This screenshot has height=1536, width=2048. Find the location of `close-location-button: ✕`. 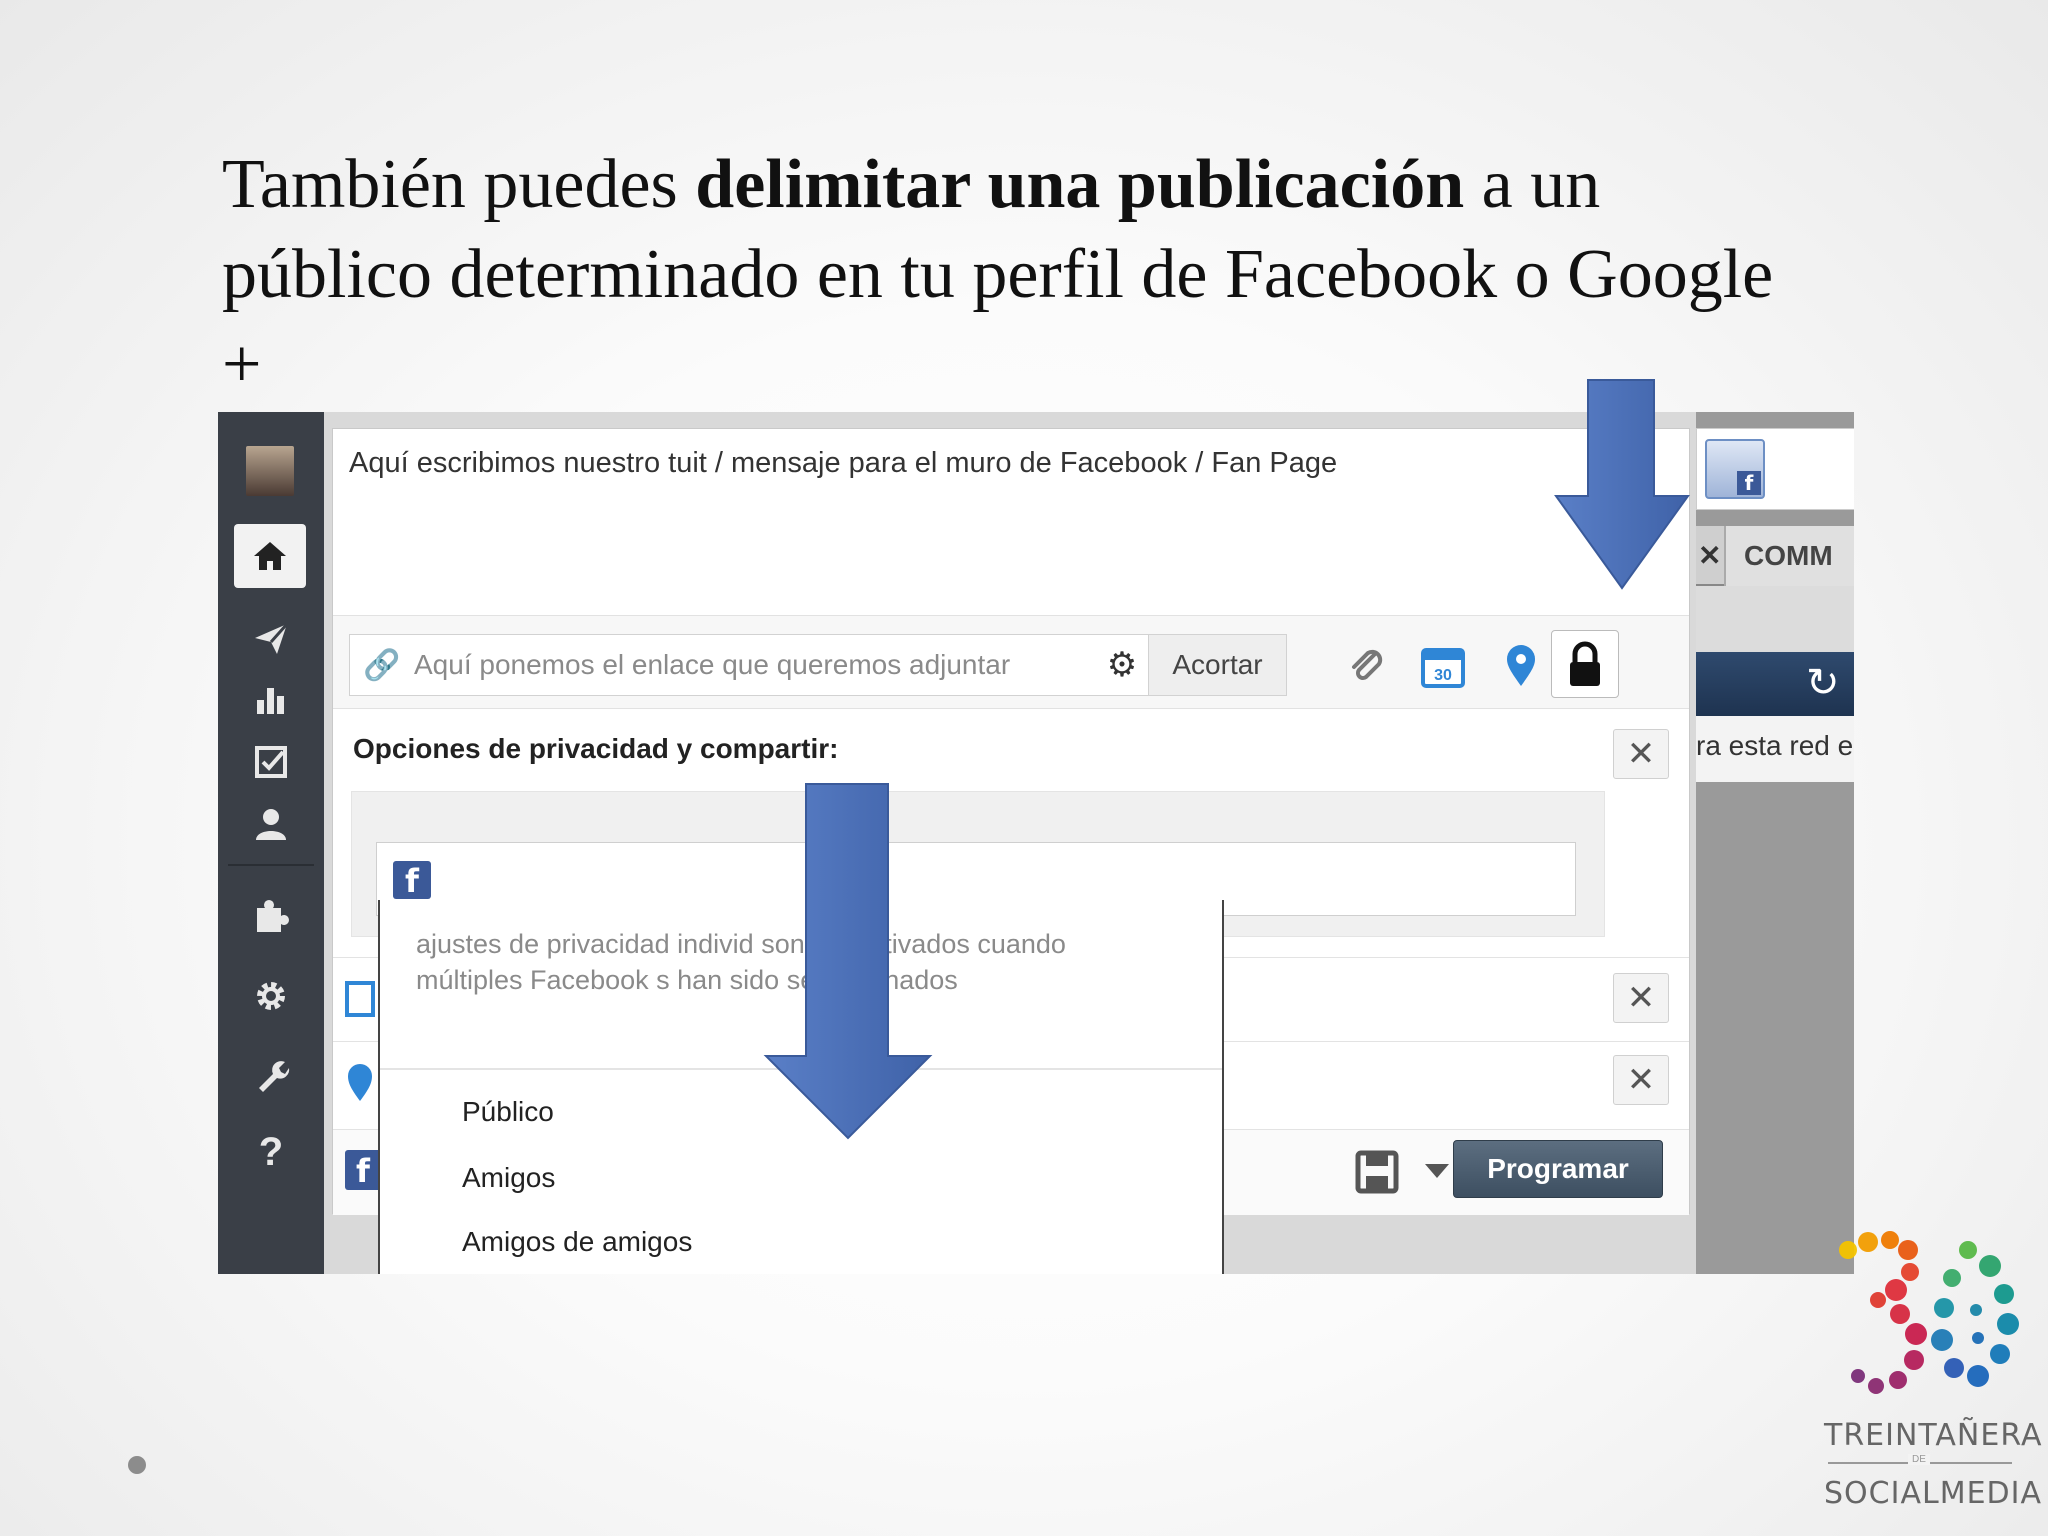

close-location-button: ✕ is located at coordinates (1641, 1080).